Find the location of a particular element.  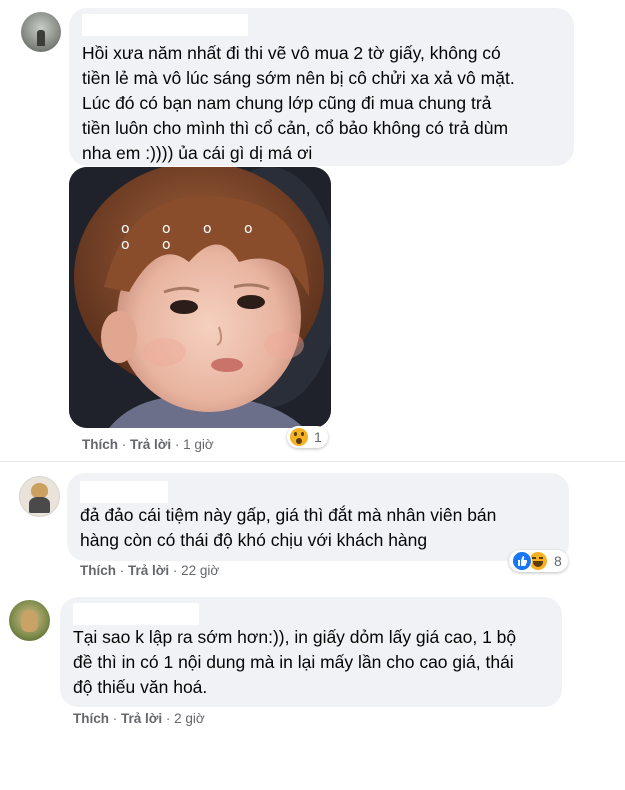

thumbs-up-glyph is located at coordinates (523, 561).